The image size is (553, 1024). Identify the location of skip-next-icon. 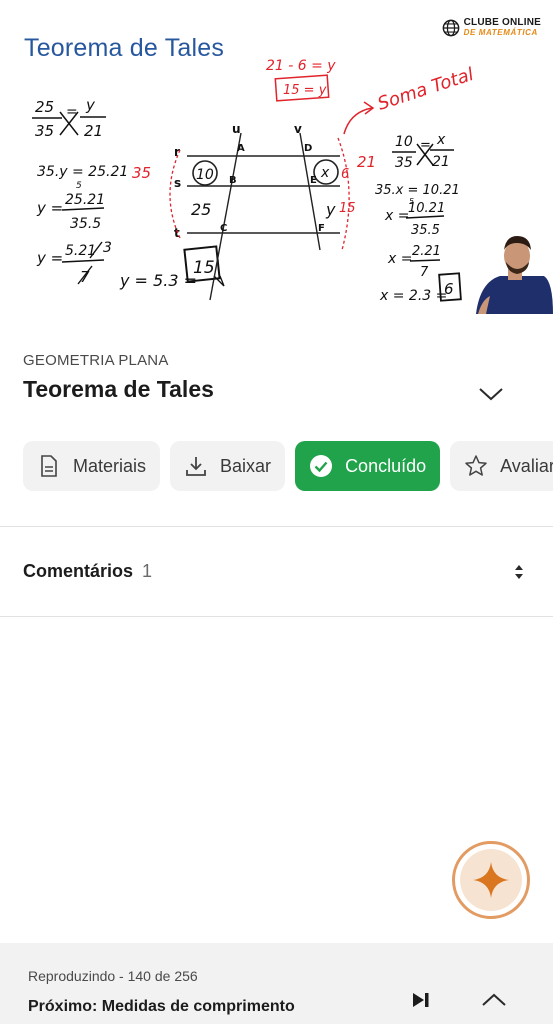
(421, 1000).